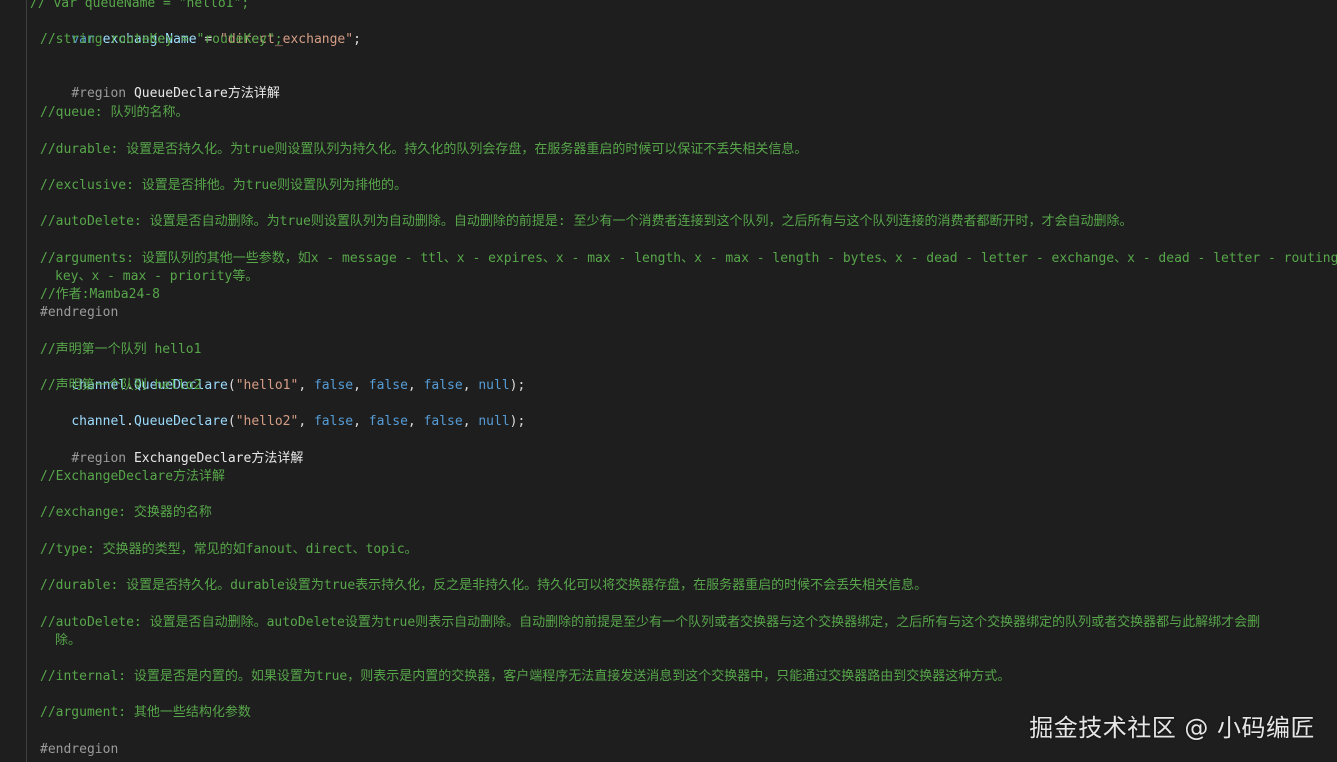 The height and width of the screenshot is (762, 1337). I want to click on code-line-commented-route-key: //string routeKey = "routeKey";, so click(161, 39).